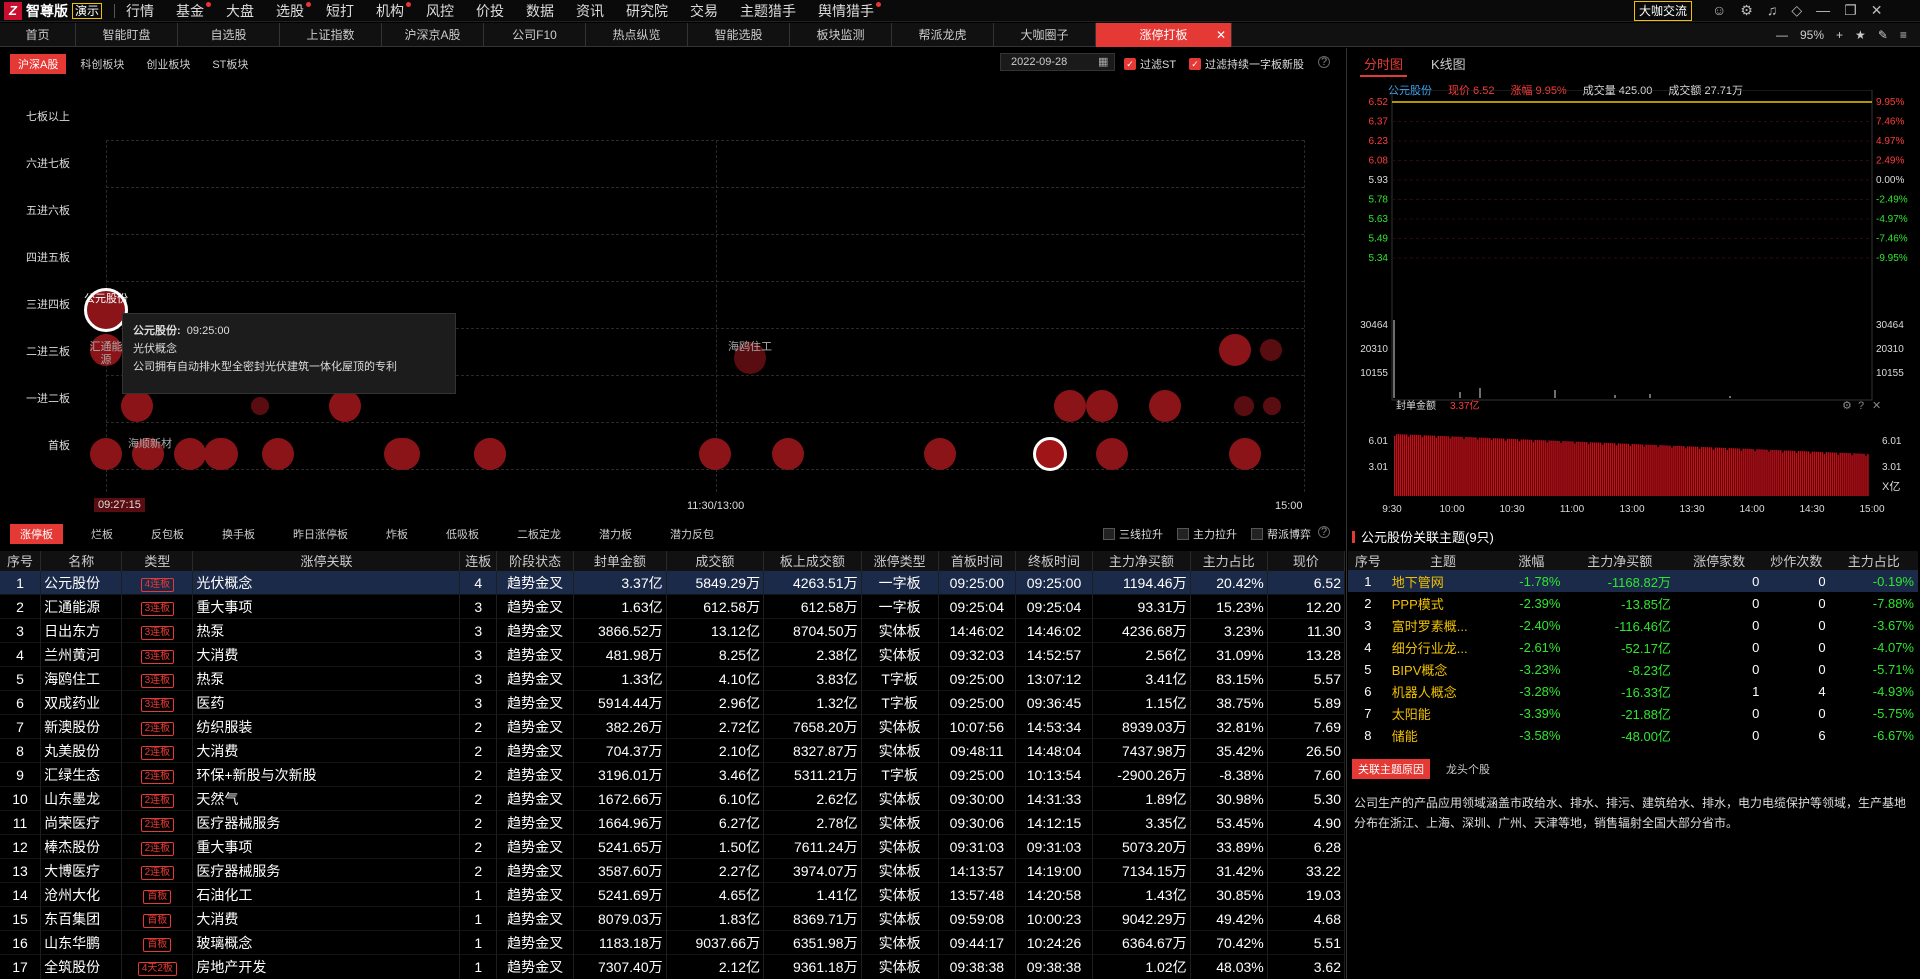 This screenshot has height=979, width=1920. I want to click on theme-row: 8 储能 -3.58% -48.00亿 0 6 -6.67%, so click(1633, 735).